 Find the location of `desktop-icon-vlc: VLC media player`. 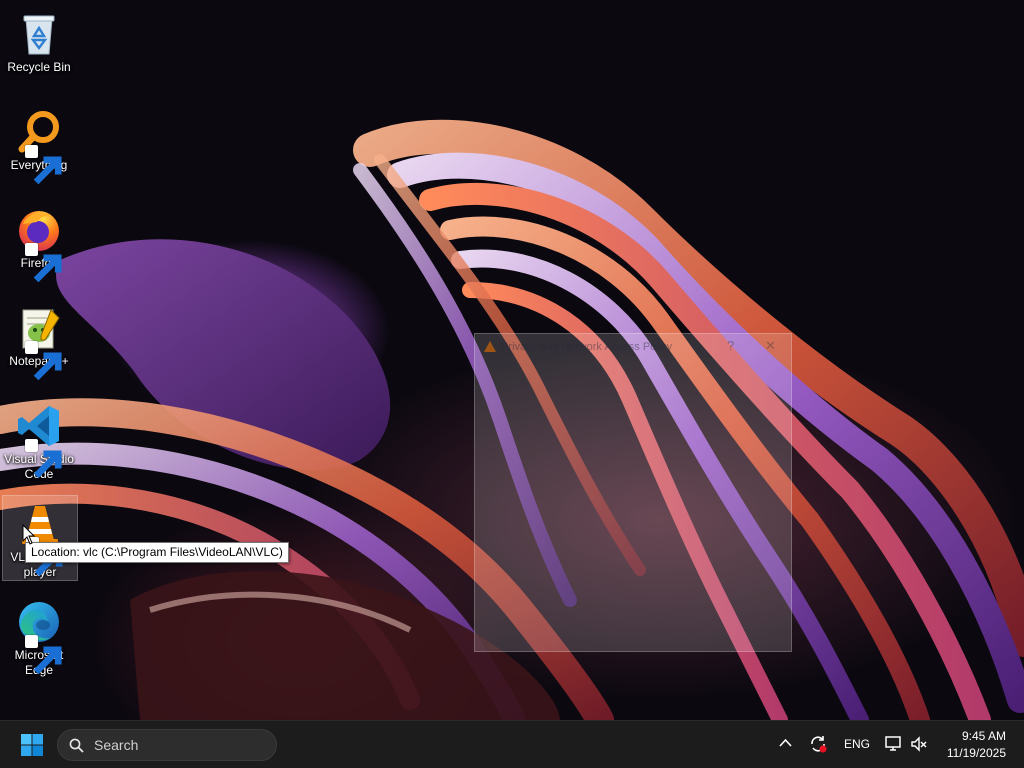

desktop-icon-vlc: VLC media player is located at coordinates (40, 538).